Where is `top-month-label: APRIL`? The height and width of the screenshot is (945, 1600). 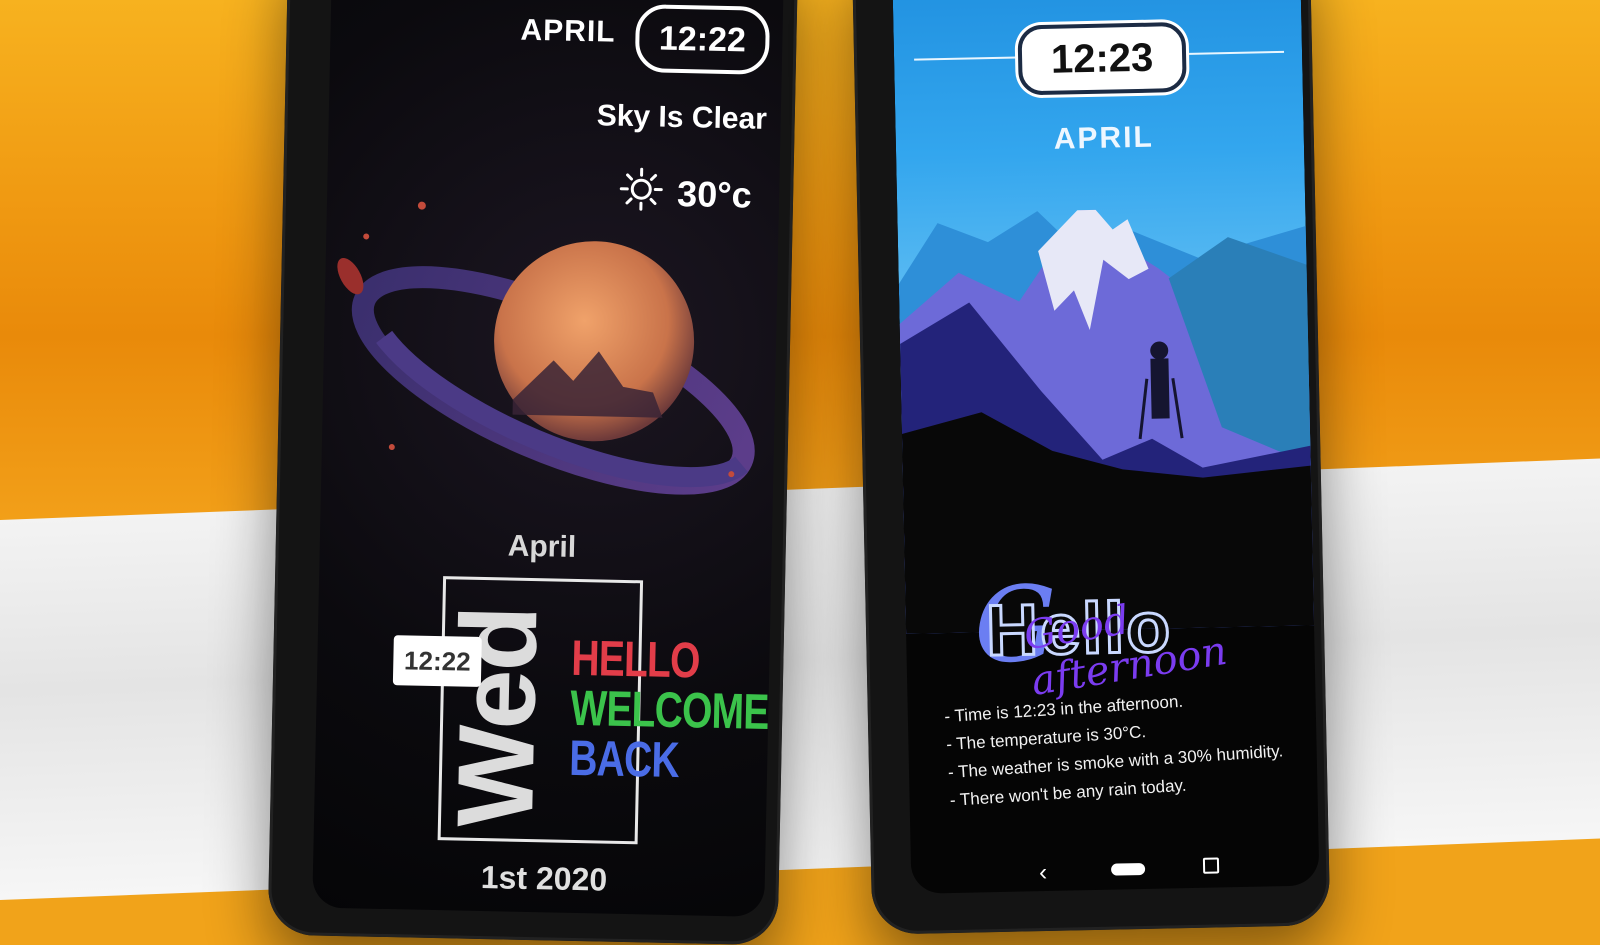 top-month-label: APRIL is located at coordinates (568, 32).